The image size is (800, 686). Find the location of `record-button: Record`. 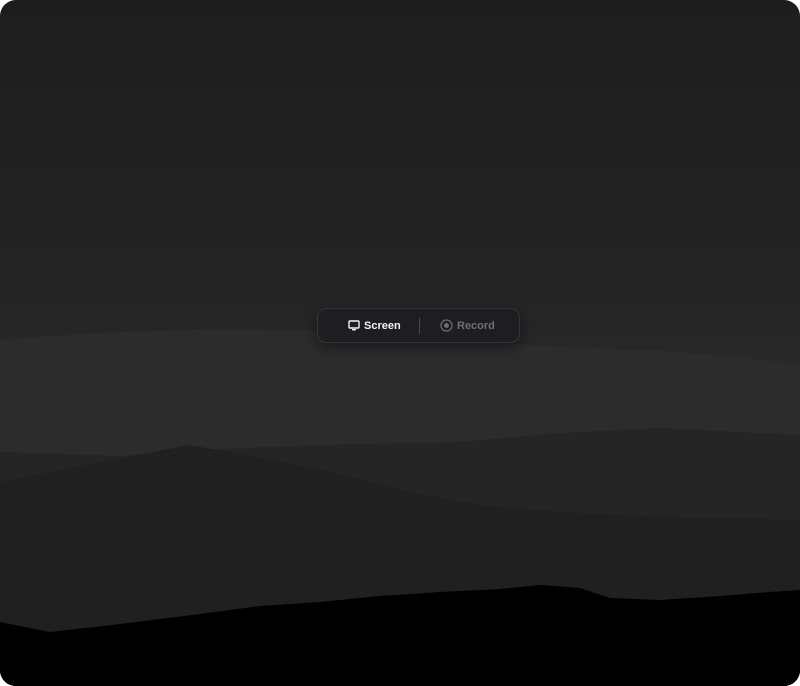

record-button: Record is located at coordinates (467, 325).